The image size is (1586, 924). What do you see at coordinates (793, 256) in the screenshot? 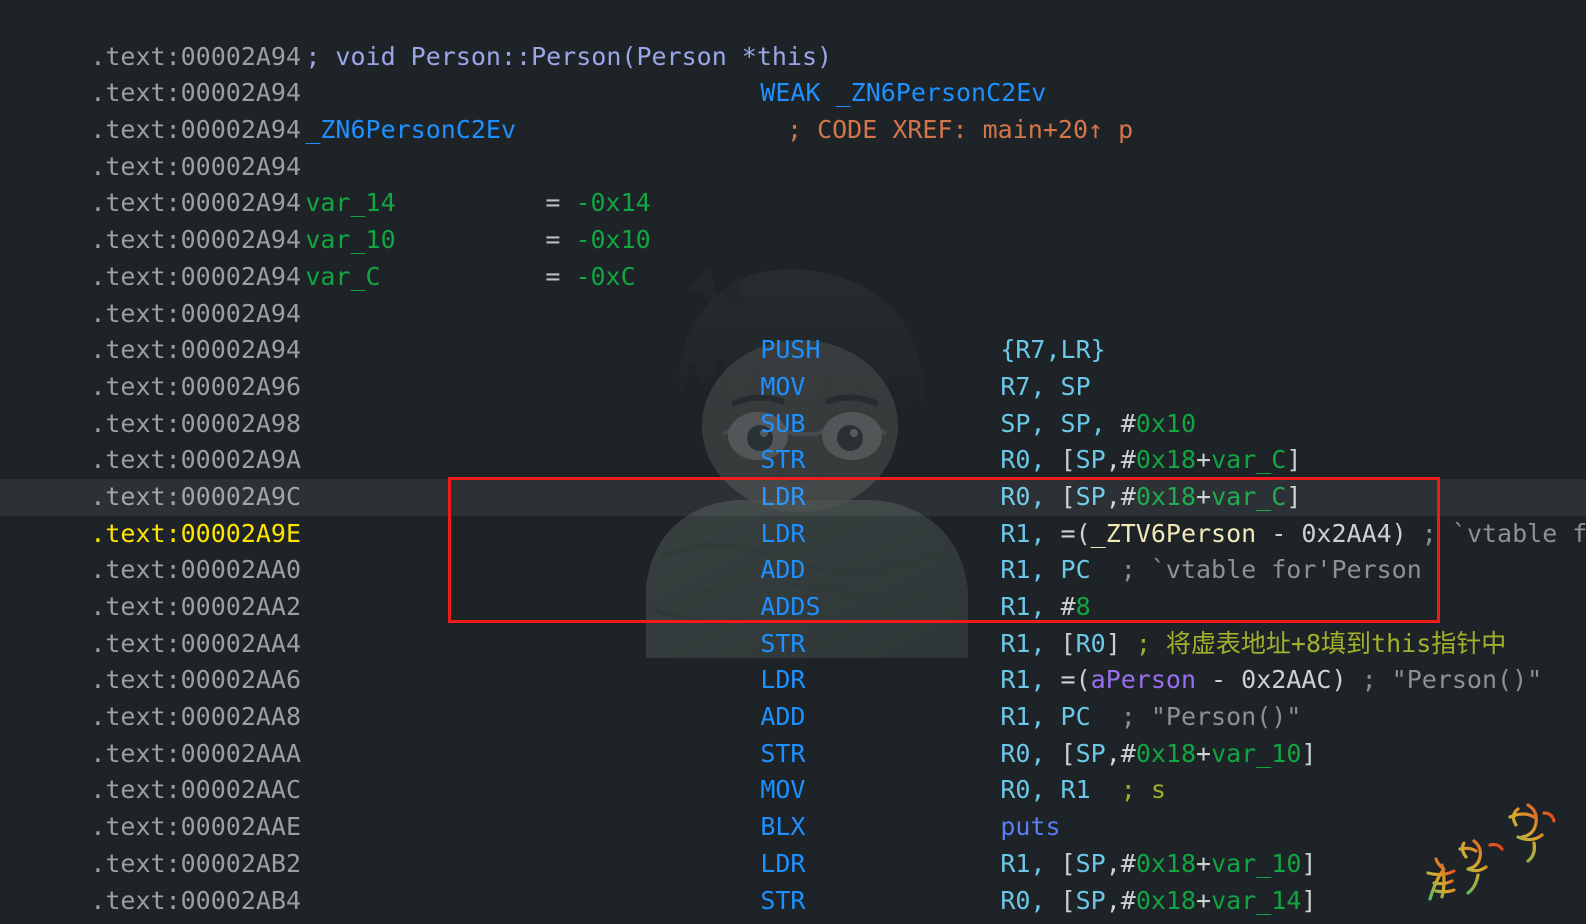
I see `code-line-stackvar: .text:00002A94 var_C = -0xC` at bounding box center [793, 256].